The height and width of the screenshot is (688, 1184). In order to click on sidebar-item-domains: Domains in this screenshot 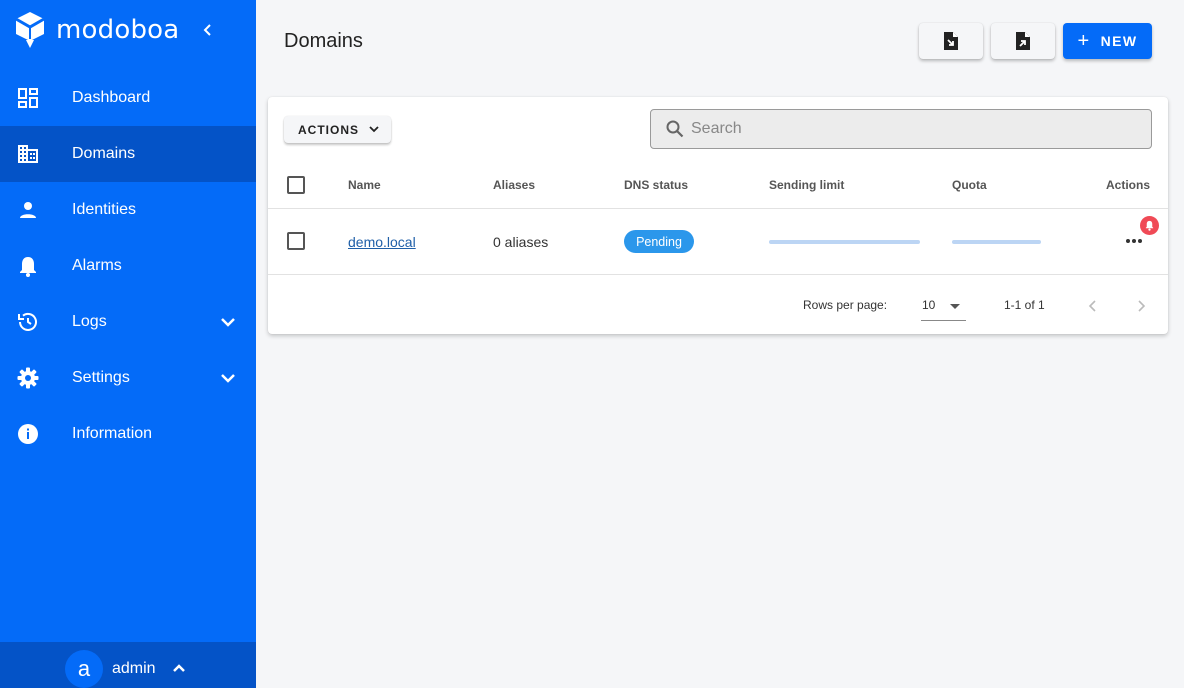, I will do `click(128, 154)`.